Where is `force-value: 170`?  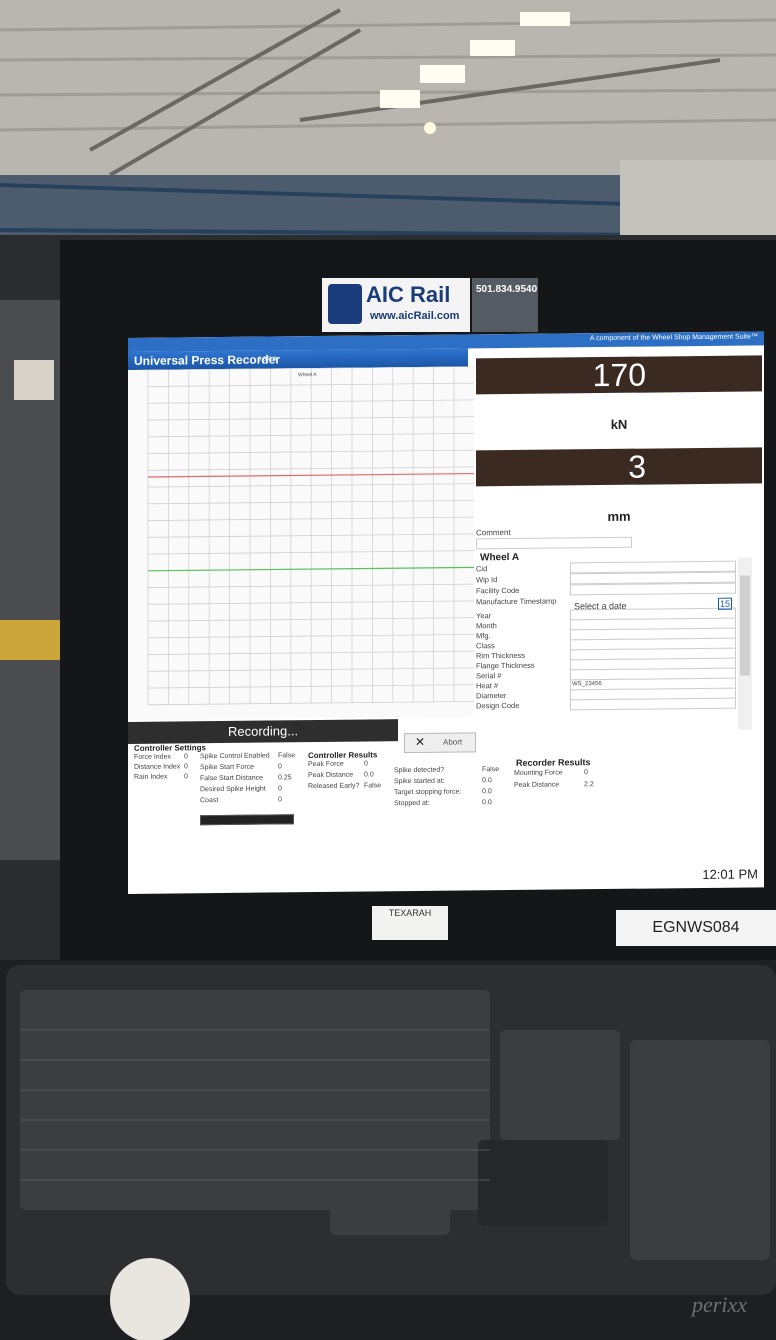 force-value: 170 is located at coordinates (619, 375).